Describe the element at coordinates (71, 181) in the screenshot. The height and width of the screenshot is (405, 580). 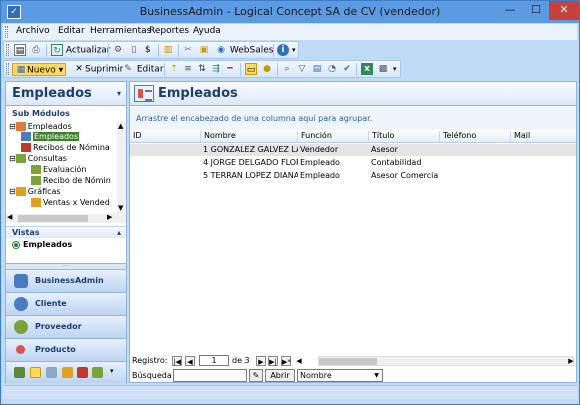
I see `tree-node-recibo-nomina: Recibo de Nómin` at that location.